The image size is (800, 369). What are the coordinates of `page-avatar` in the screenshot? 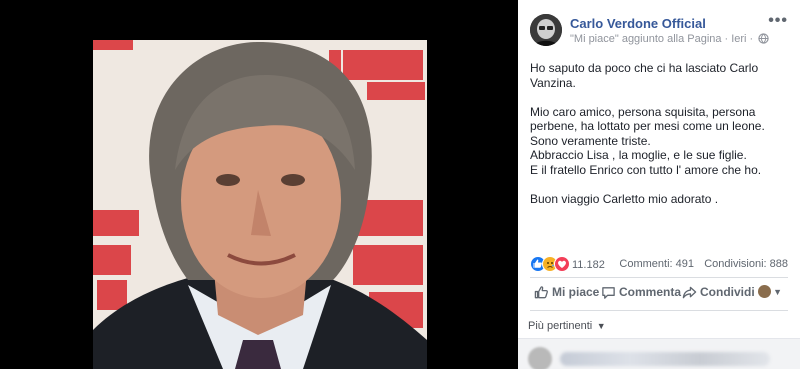 It's located at (546, 30).